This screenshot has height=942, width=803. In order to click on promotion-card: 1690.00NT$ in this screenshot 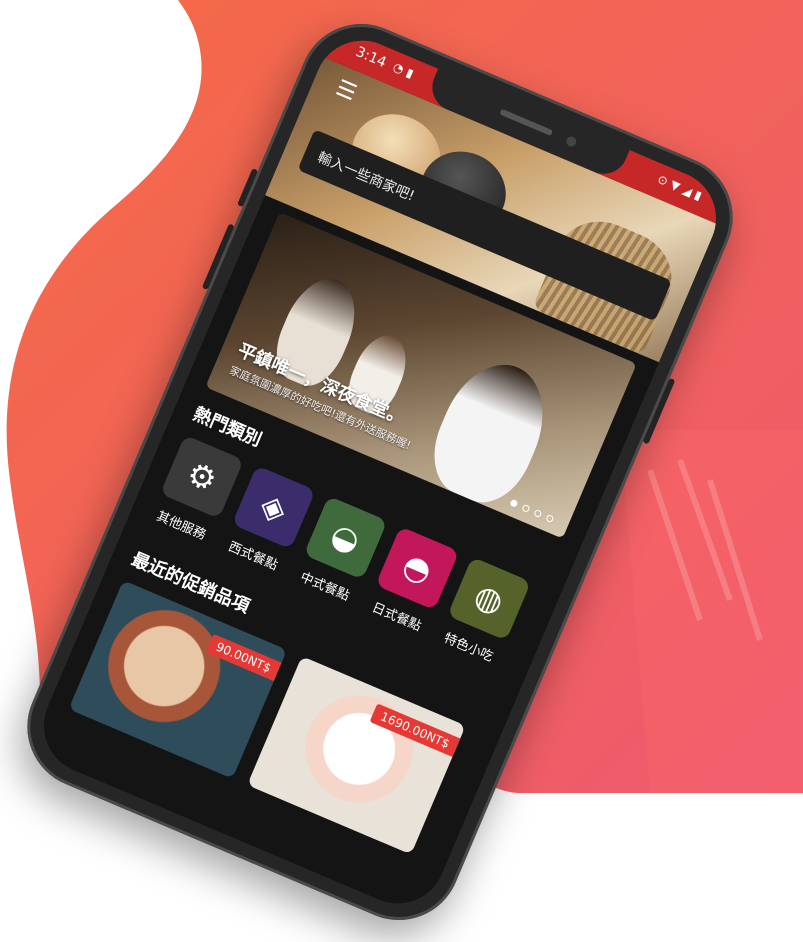, I will do `click(356, 755)`.